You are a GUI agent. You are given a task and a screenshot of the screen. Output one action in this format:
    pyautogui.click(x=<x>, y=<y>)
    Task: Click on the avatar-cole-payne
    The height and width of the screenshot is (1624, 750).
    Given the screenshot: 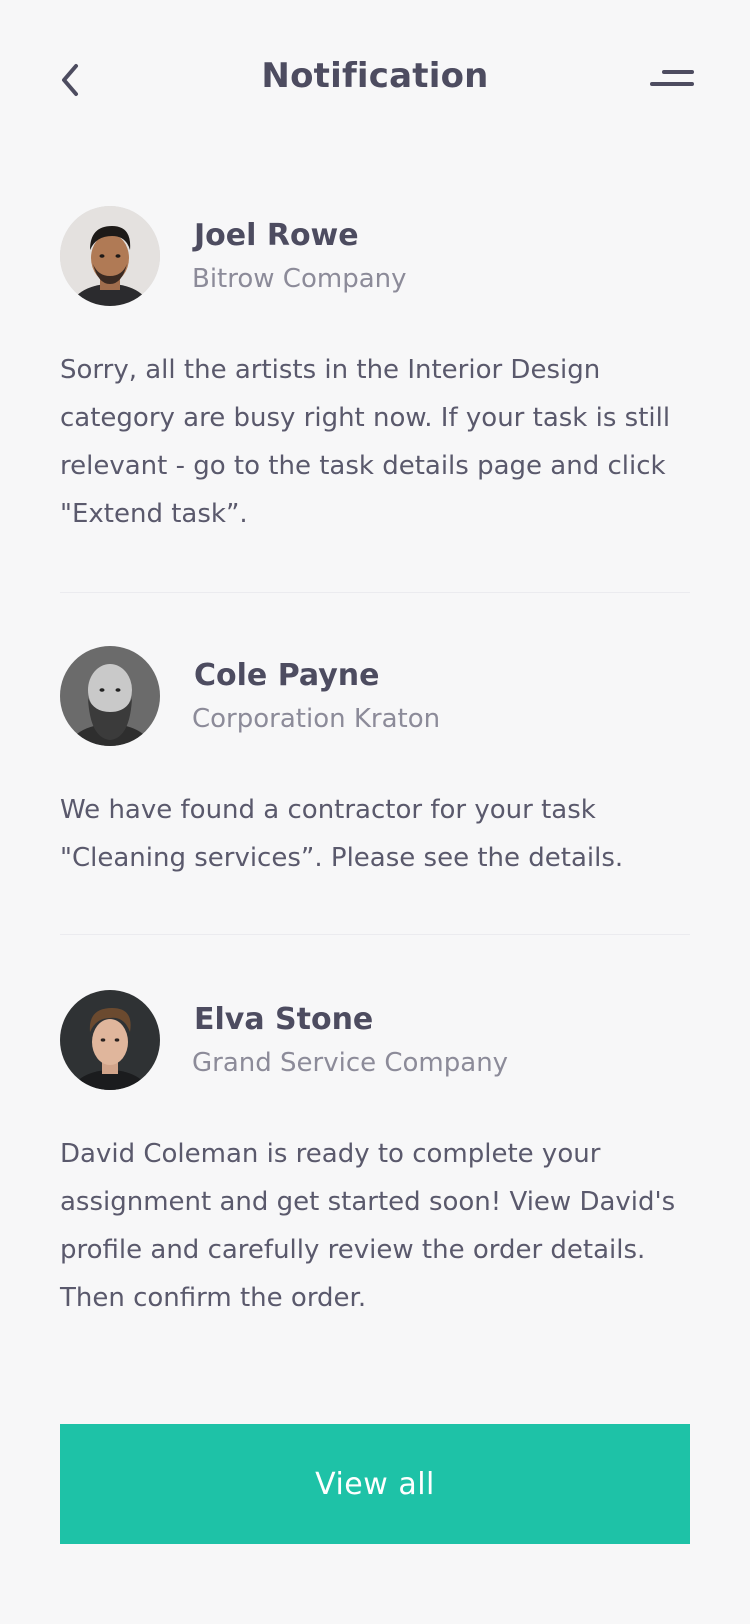 What is the action you would take?
    pyautogui.click(x=110, y=696)
    